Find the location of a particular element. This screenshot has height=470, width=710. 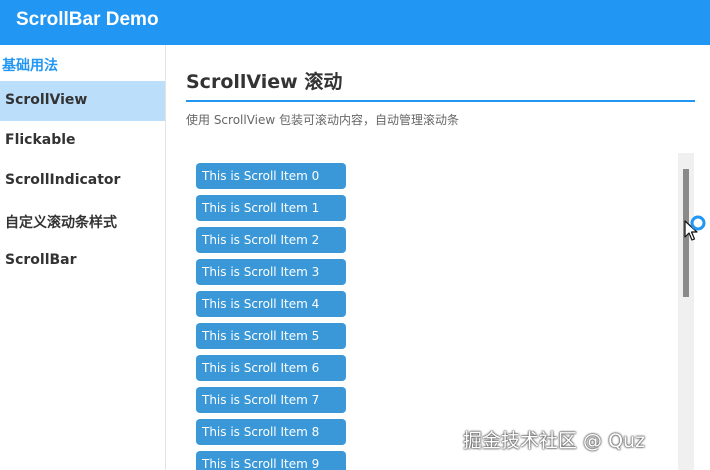

scroll-item: This is Scroll Item 9 is located at coordinates (271, 460).